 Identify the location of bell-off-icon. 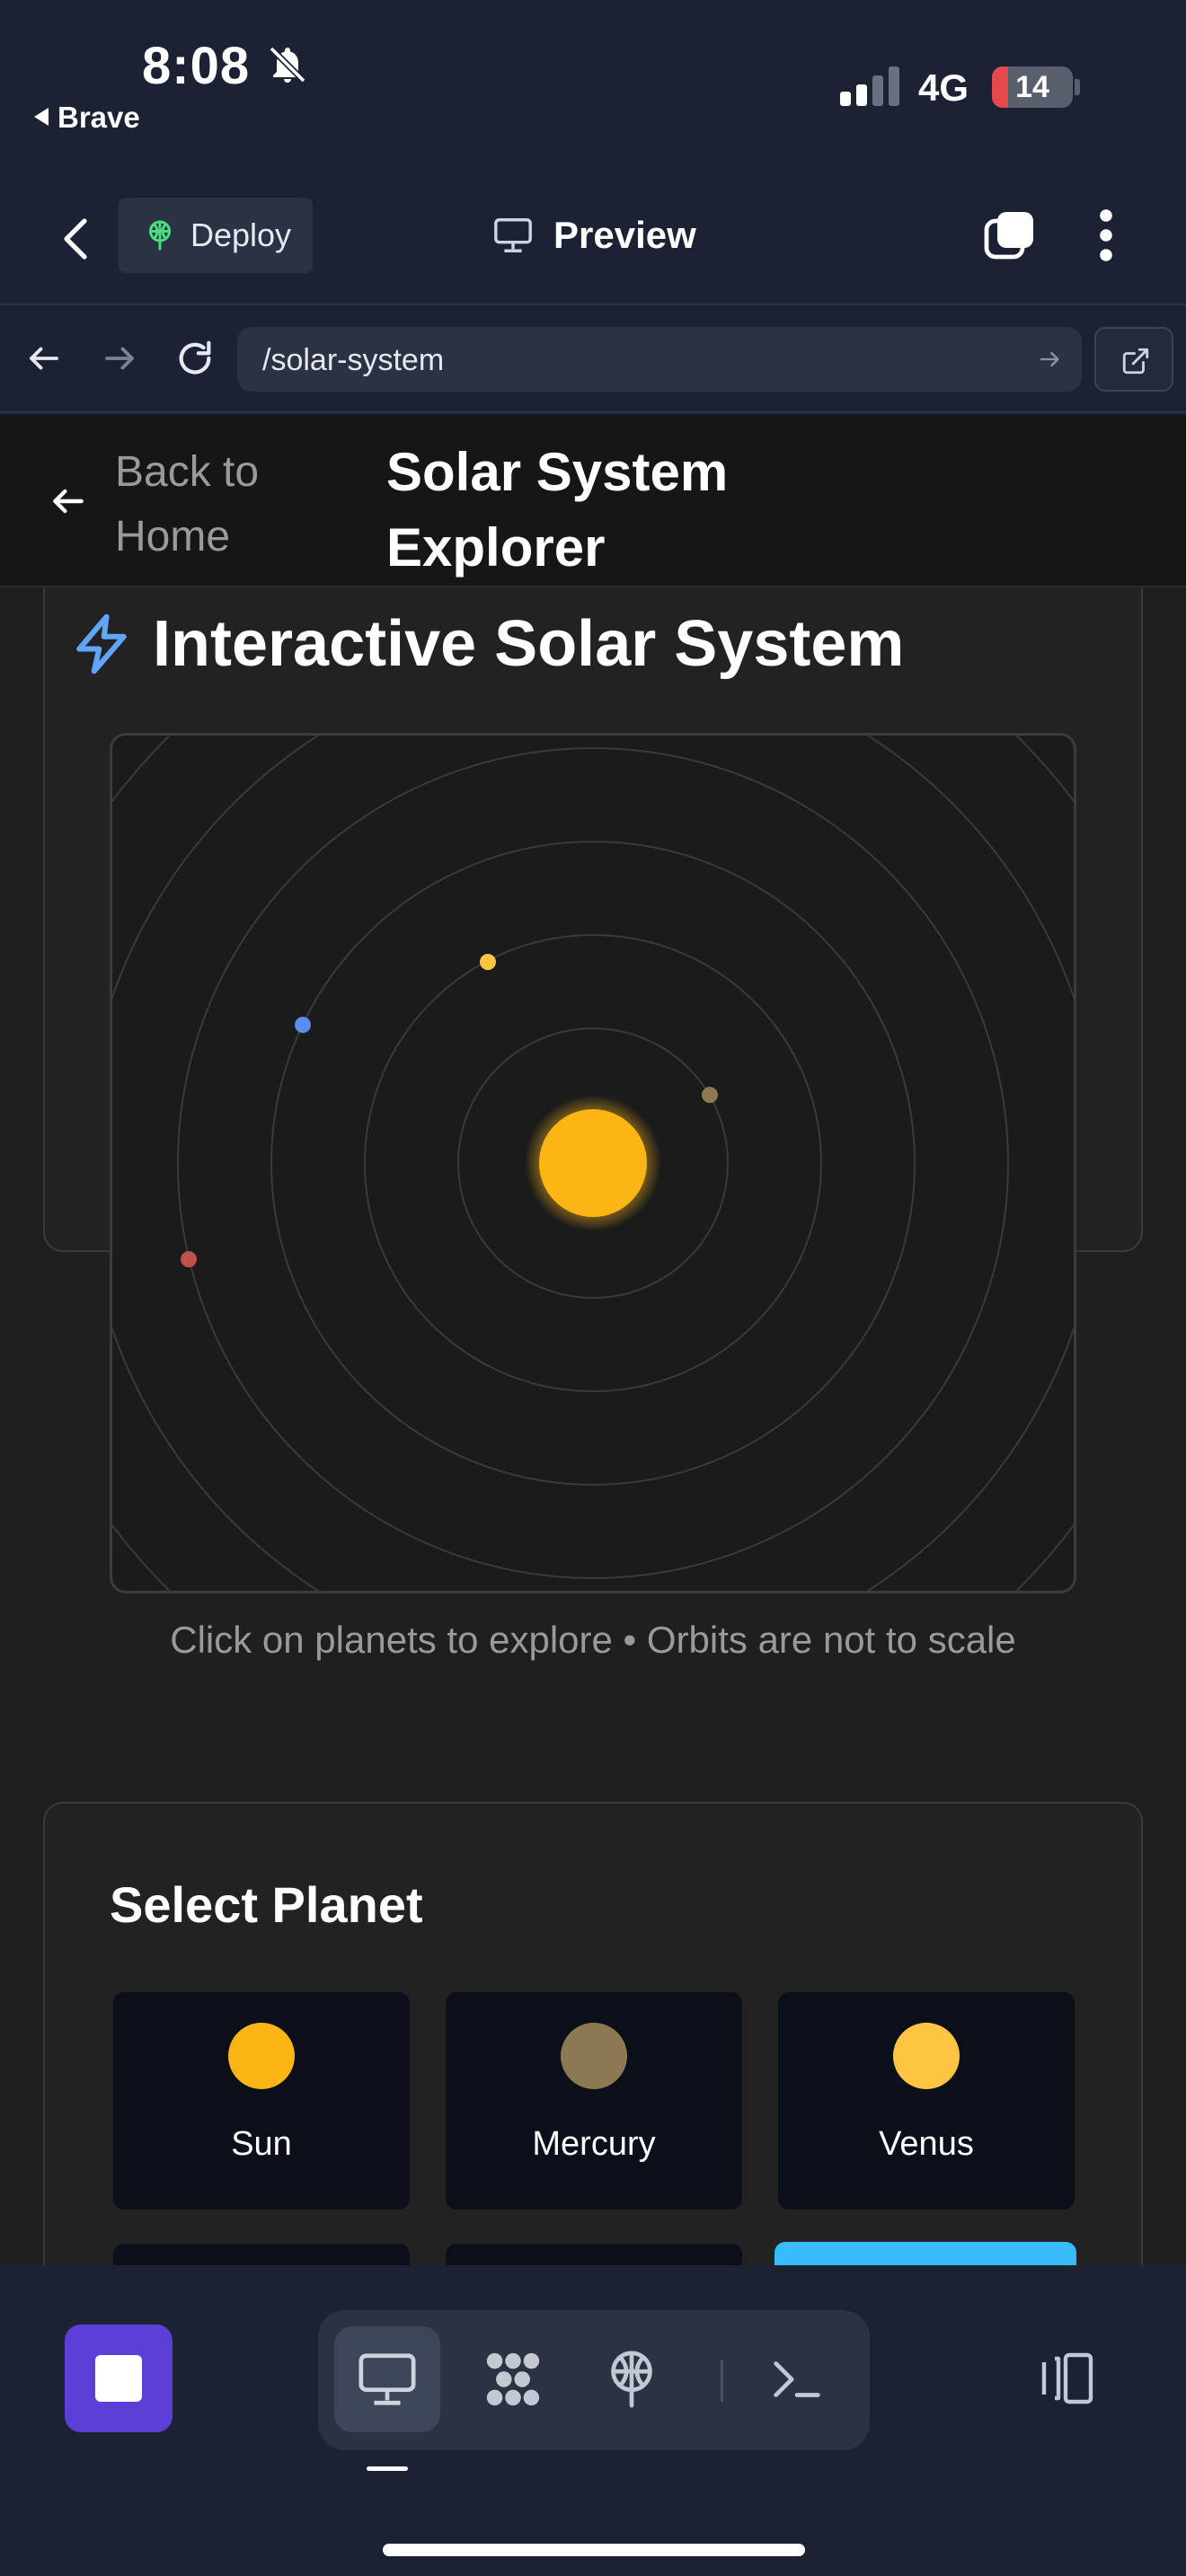
(287, 65).